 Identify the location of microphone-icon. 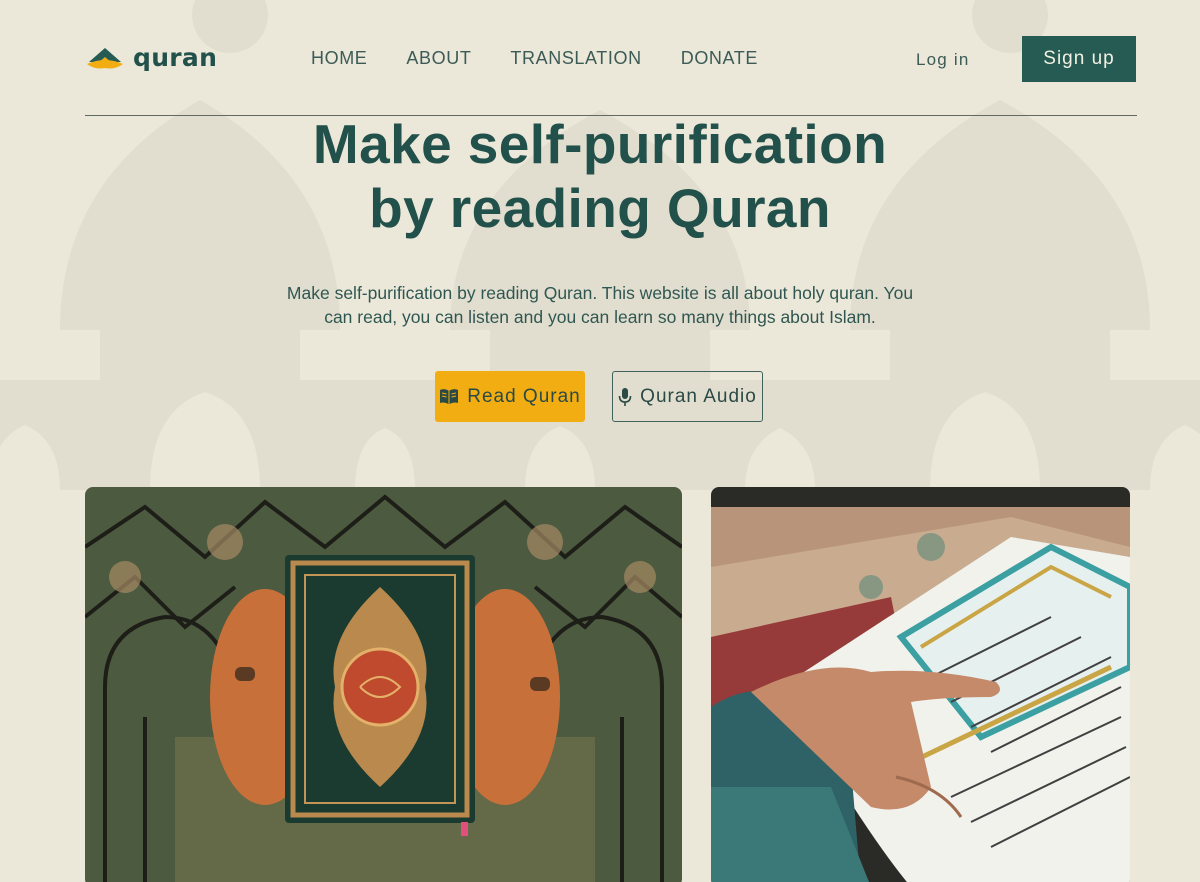
(625, 396).